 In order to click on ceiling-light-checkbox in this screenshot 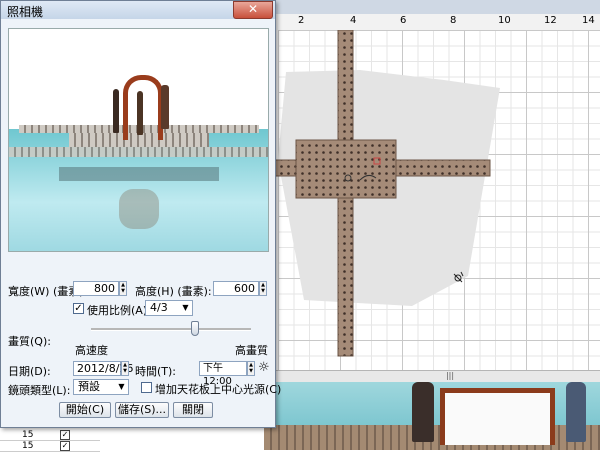, I will do `click(146, 387)`.